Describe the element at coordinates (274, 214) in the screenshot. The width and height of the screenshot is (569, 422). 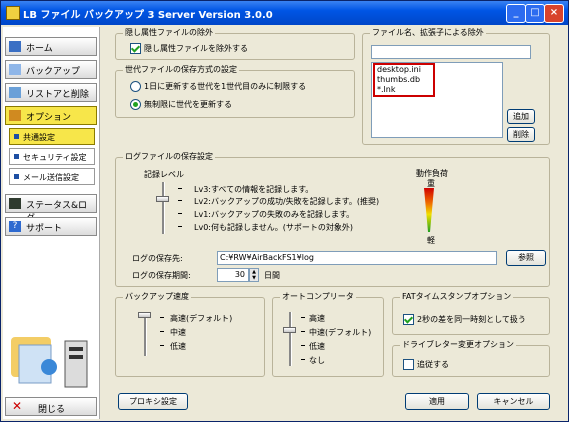
I see `level-desc: Lv1:バックアップの失敗のみを記録します。` at that location.